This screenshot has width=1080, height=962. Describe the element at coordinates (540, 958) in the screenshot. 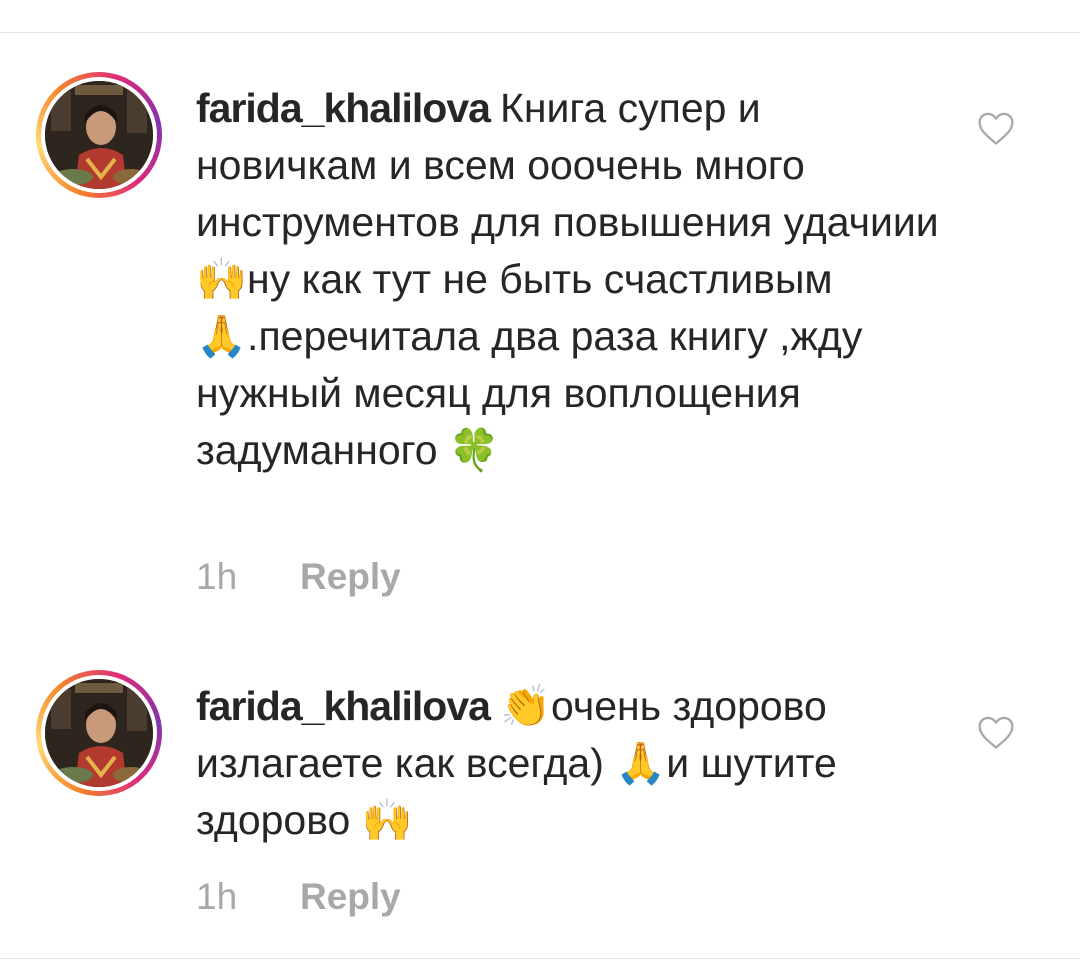

I see `bottom-divider` at that location.